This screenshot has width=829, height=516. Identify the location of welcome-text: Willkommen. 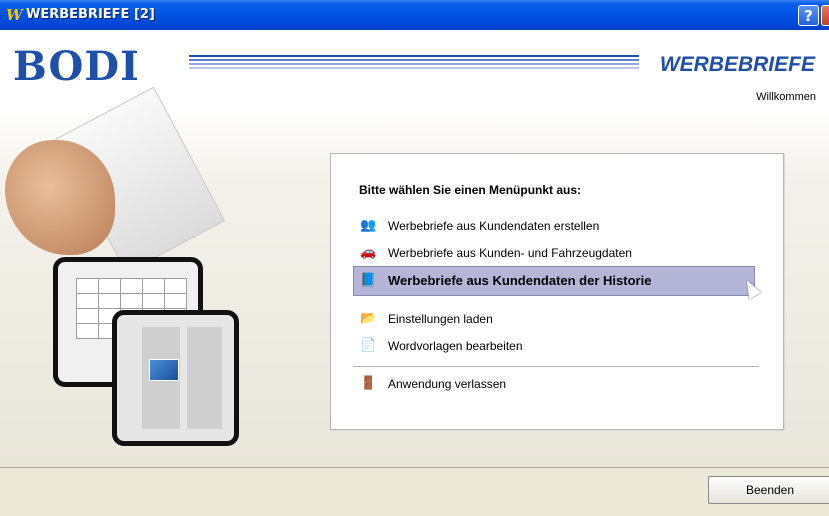
(786, 97).